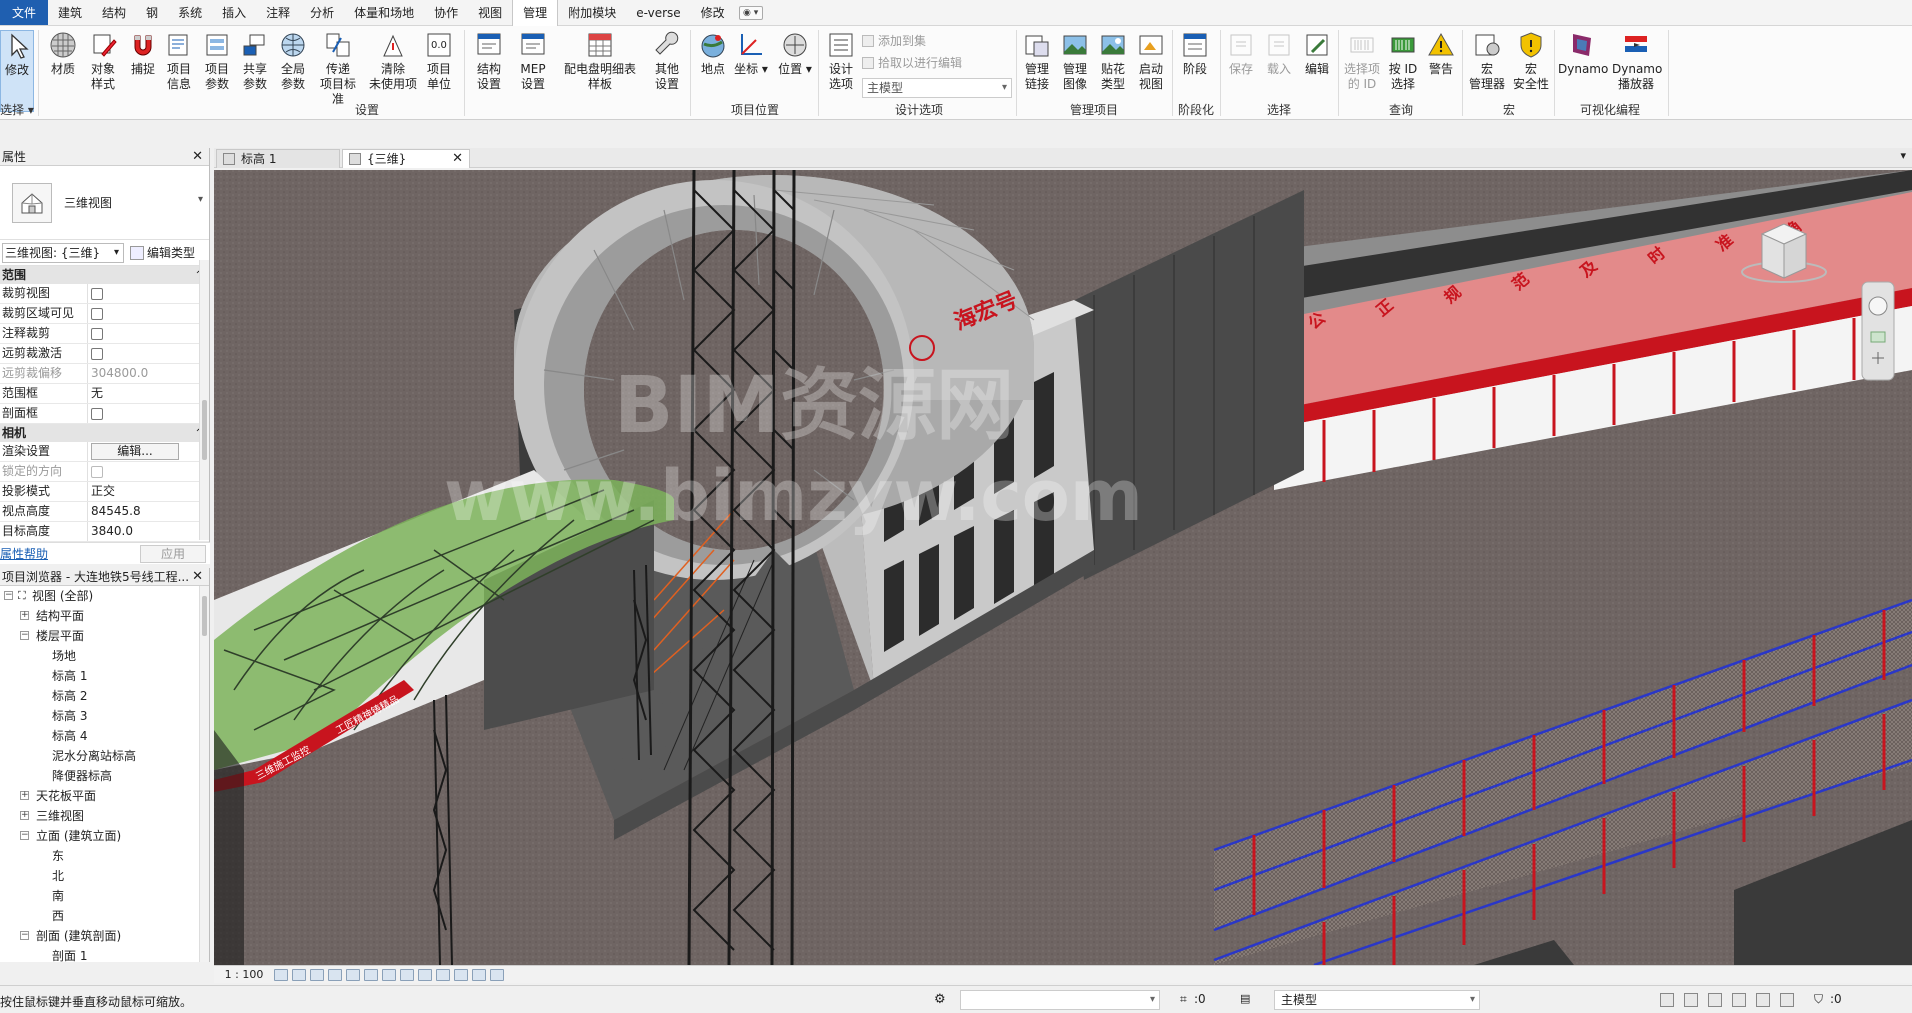 The image size is (1912, 1013). Describe the element at coordinates (179, 61) in the screenshot. I see `project-info-button: 项目 信息` at that location.